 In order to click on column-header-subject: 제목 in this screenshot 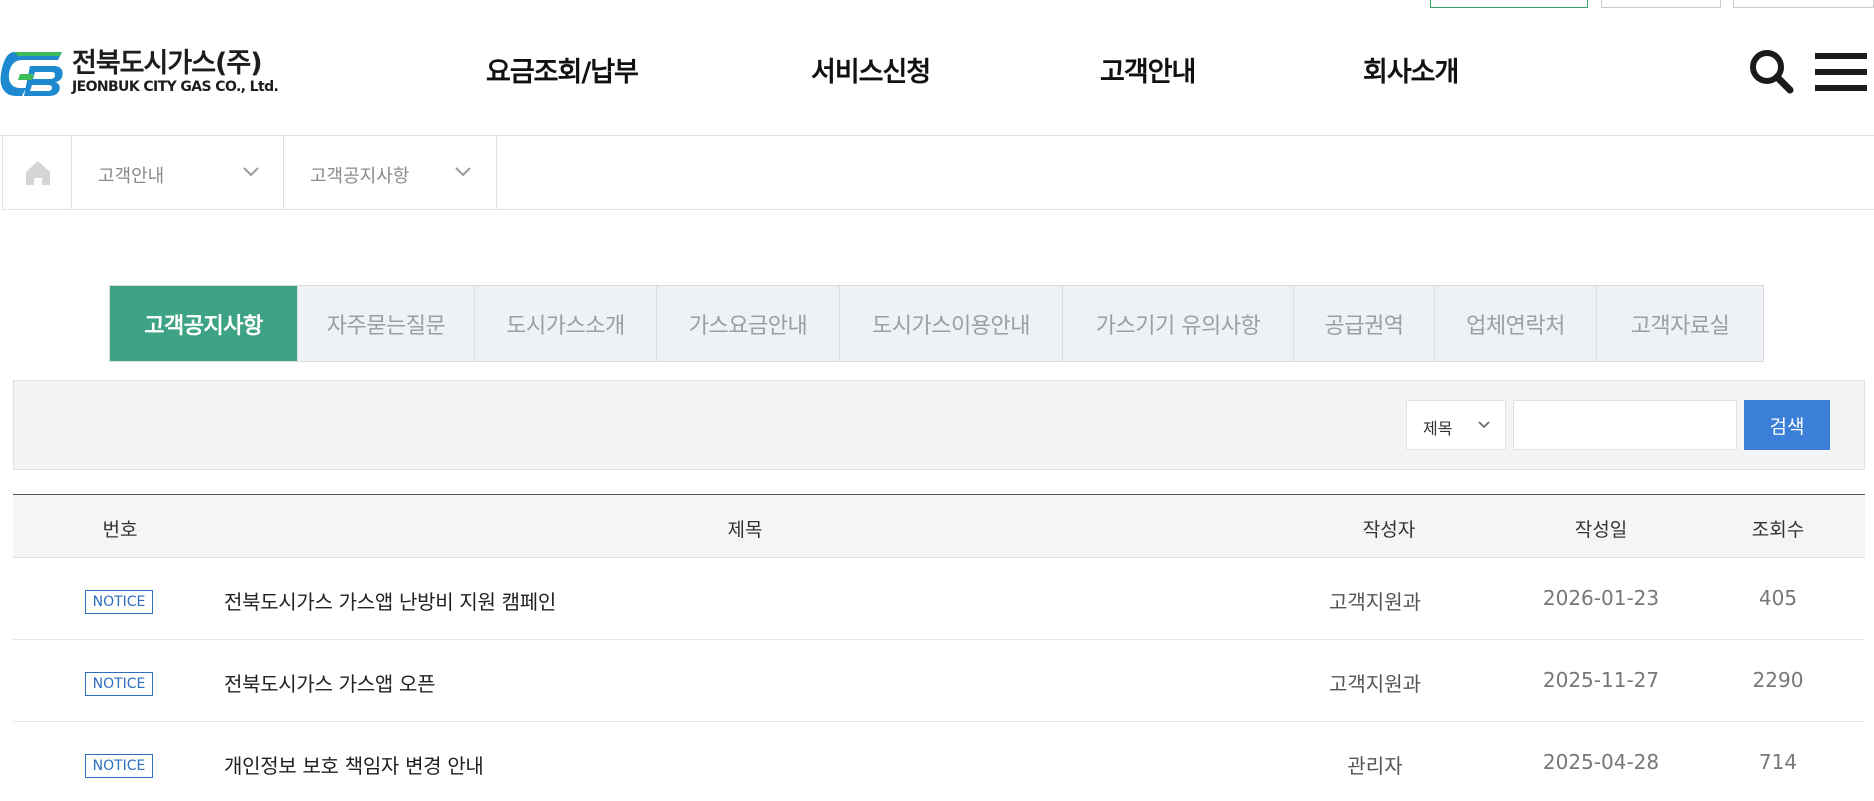, I will do `click(745, 530)`.